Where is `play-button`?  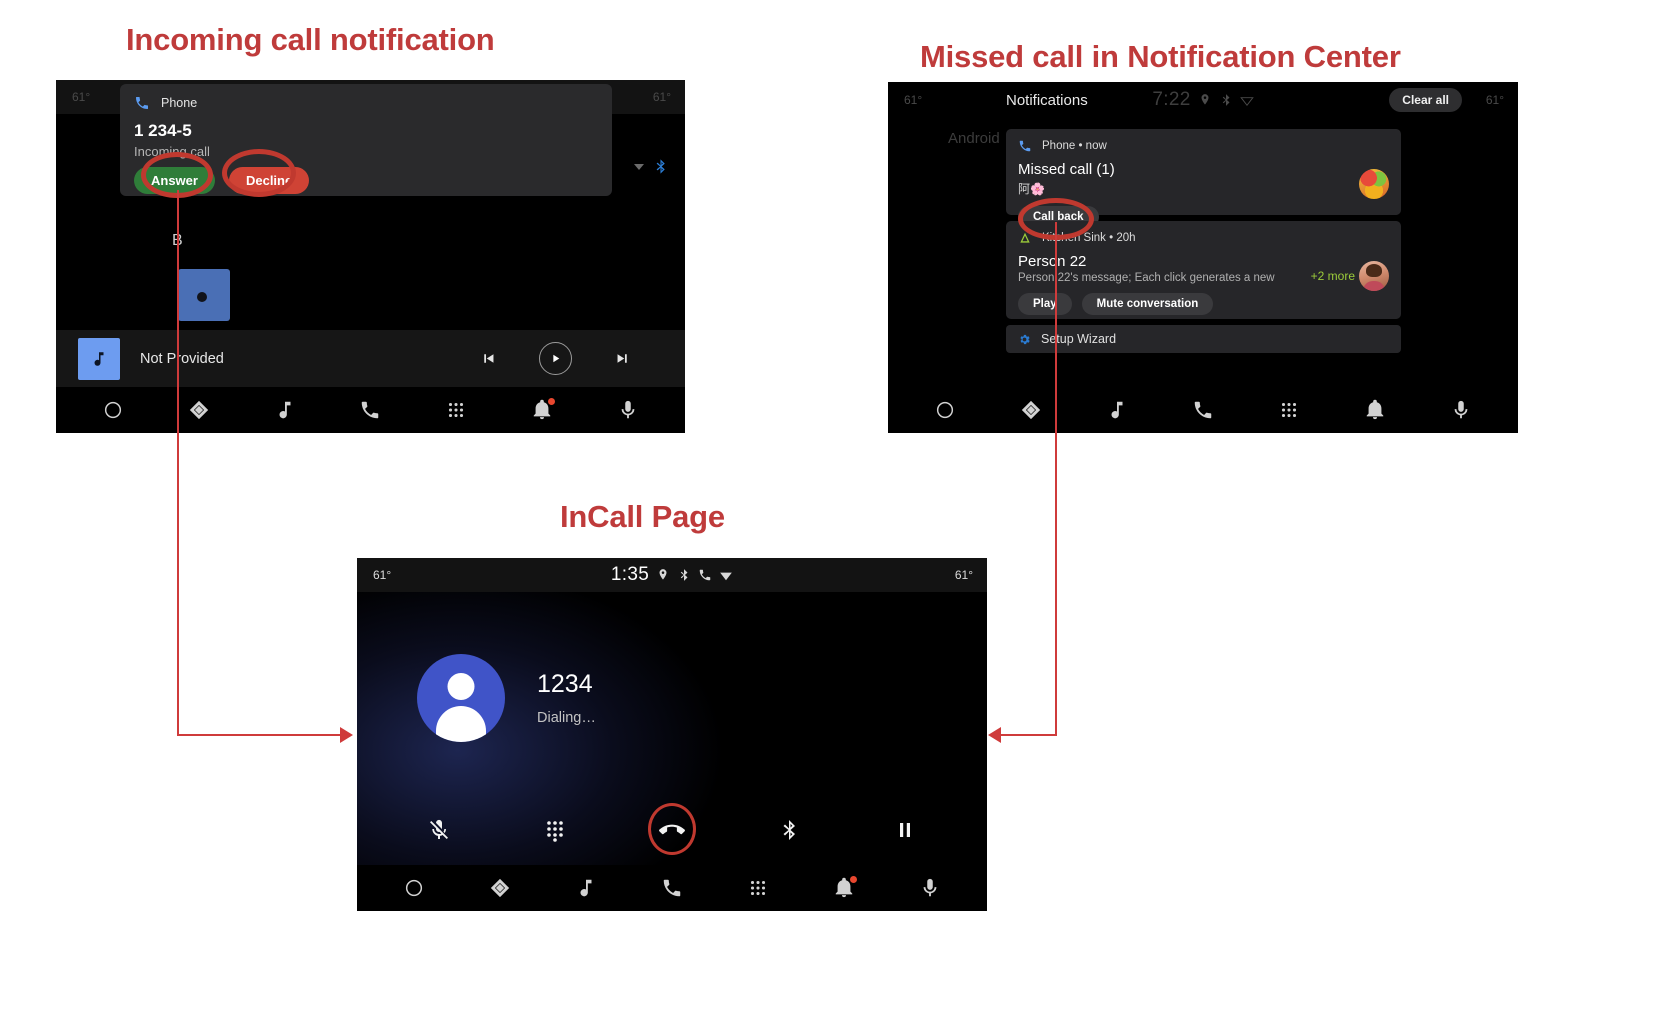
play-button is located at coordinates (555, 358).